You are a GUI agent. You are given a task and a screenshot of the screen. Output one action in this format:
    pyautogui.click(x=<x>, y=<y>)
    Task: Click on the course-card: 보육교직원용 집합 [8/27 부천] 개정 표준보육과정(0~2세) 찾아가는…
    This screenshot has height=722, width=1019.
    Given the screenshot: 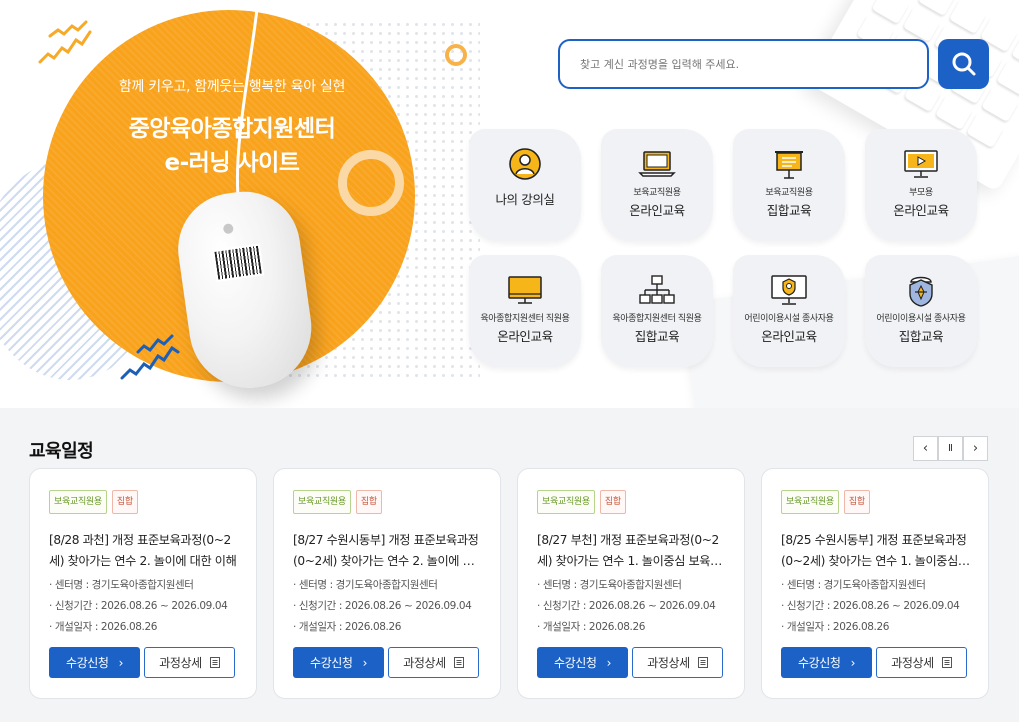 What is the action you would take?
    pyautogui.click(x=631, y=583)
    